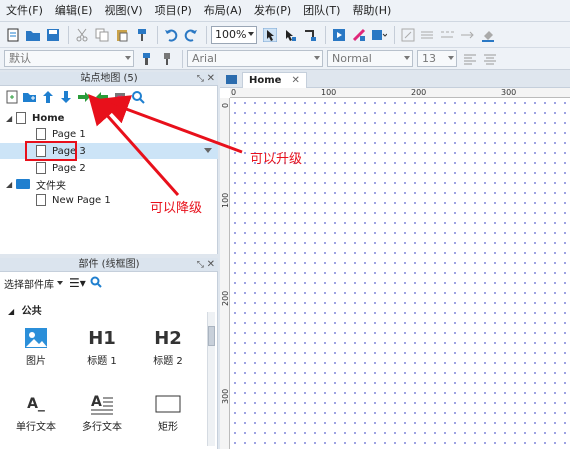 The height and width of the screenshot is (449, 570). I want to click on library-select: 选择部件库, so click(29, 283).